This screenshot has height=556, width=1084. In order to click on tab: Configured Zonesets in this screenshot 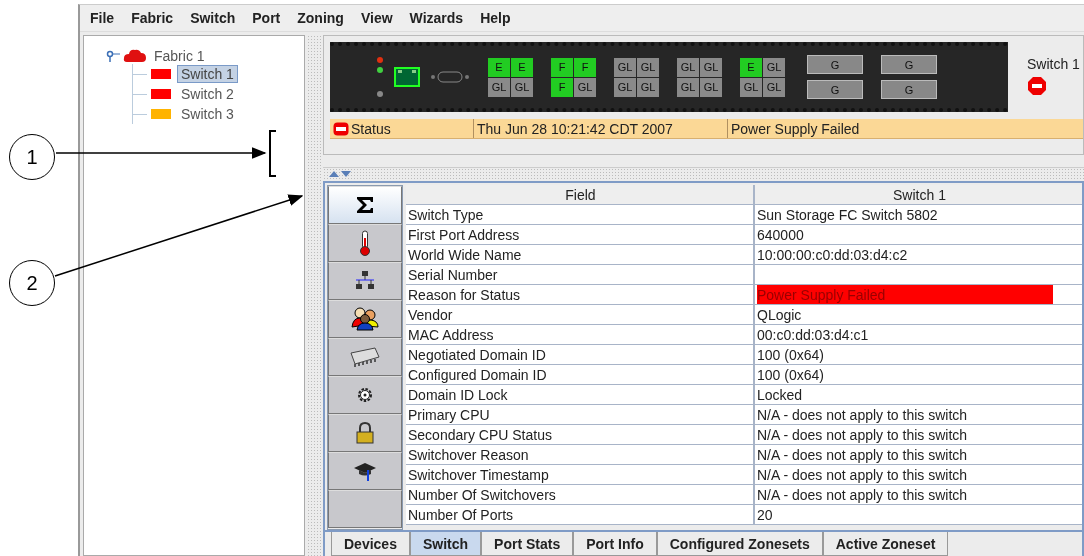, I will do `click(739, 544)`.